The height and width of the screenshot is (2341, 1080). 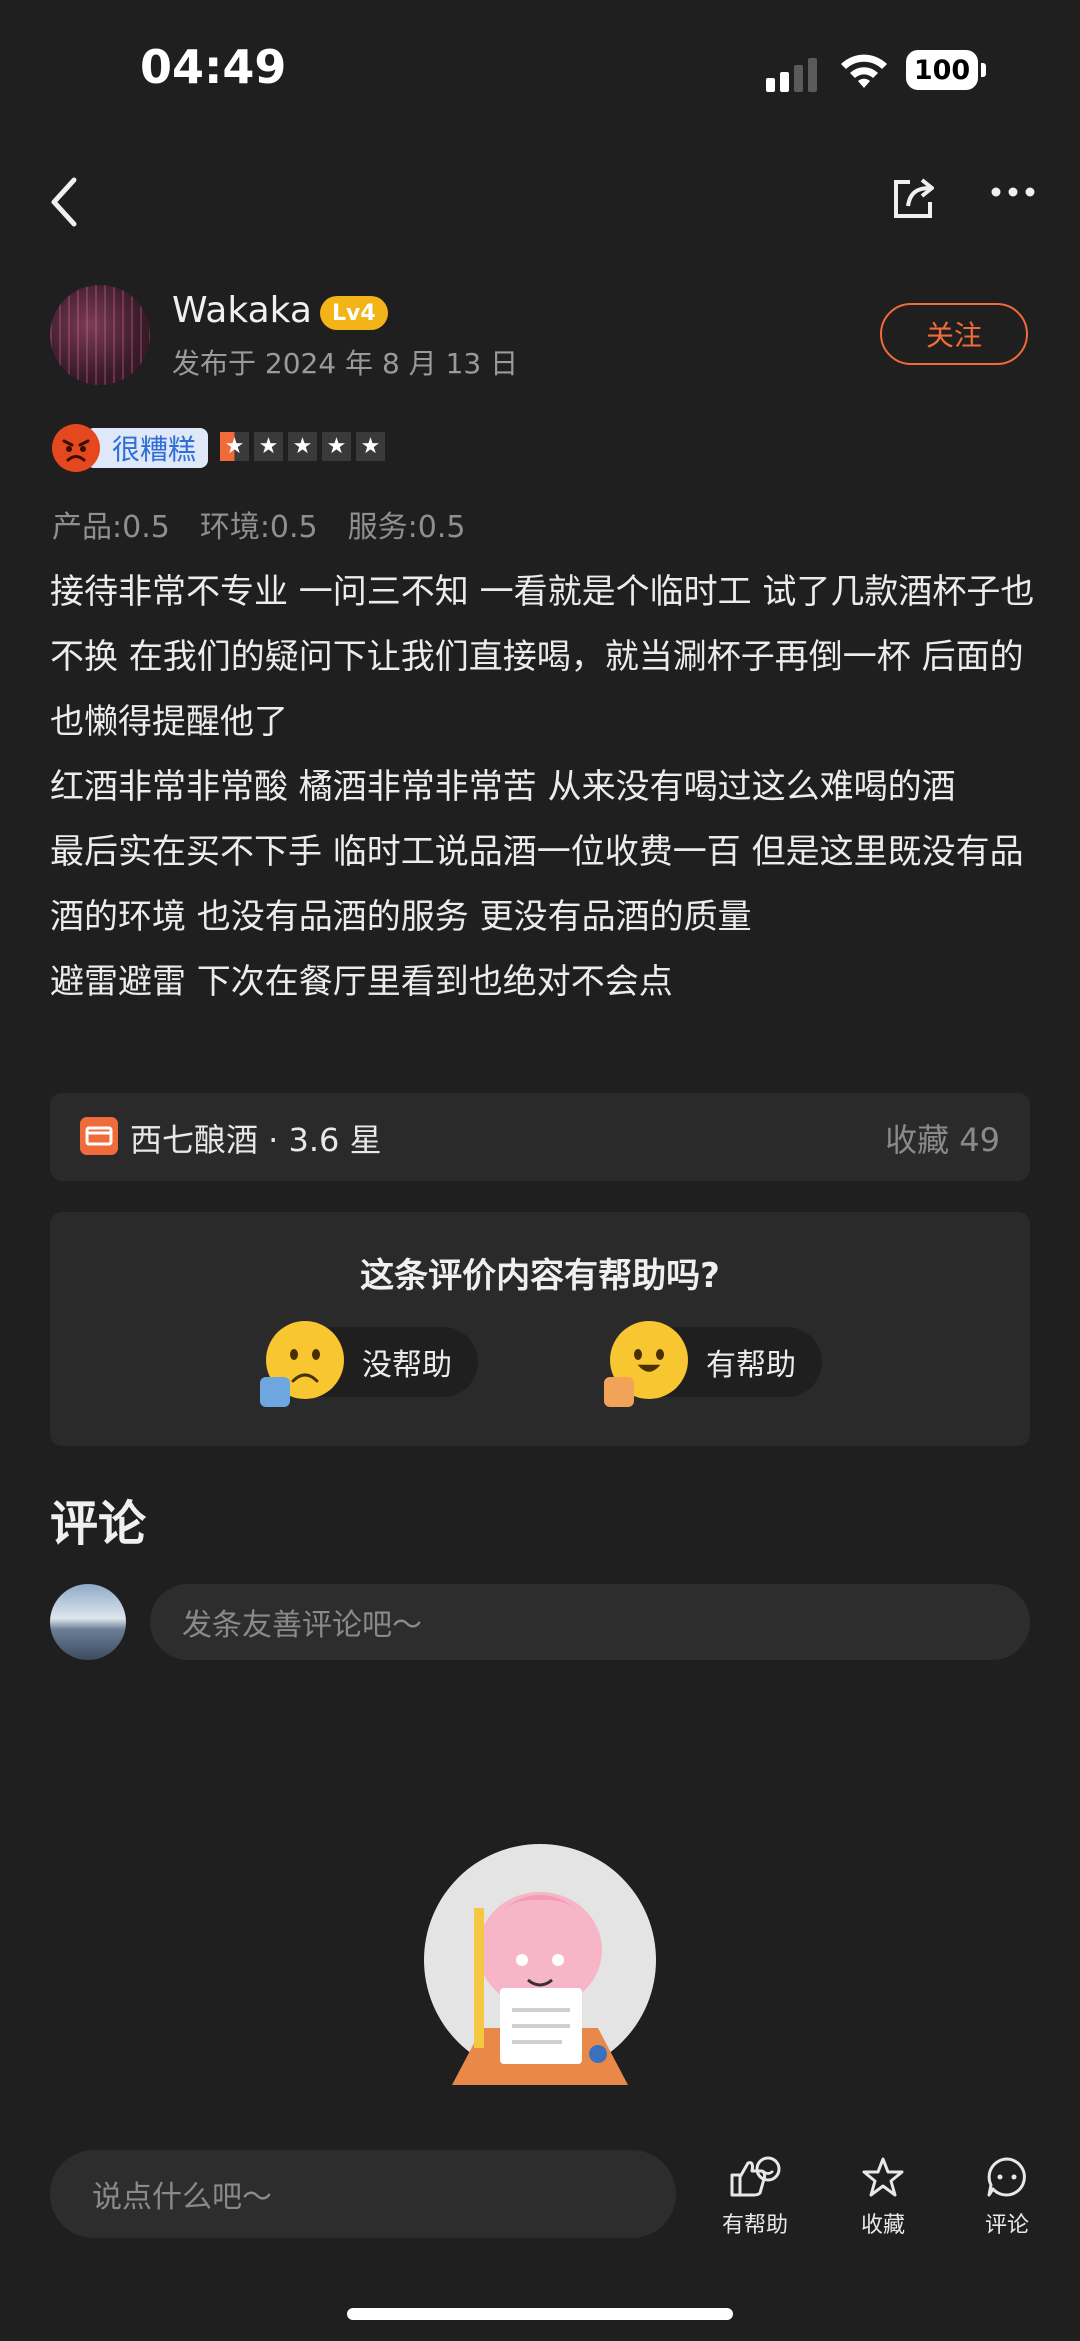 I want to click on helpful-label: 有帮助, so click(x=751, y=1365).